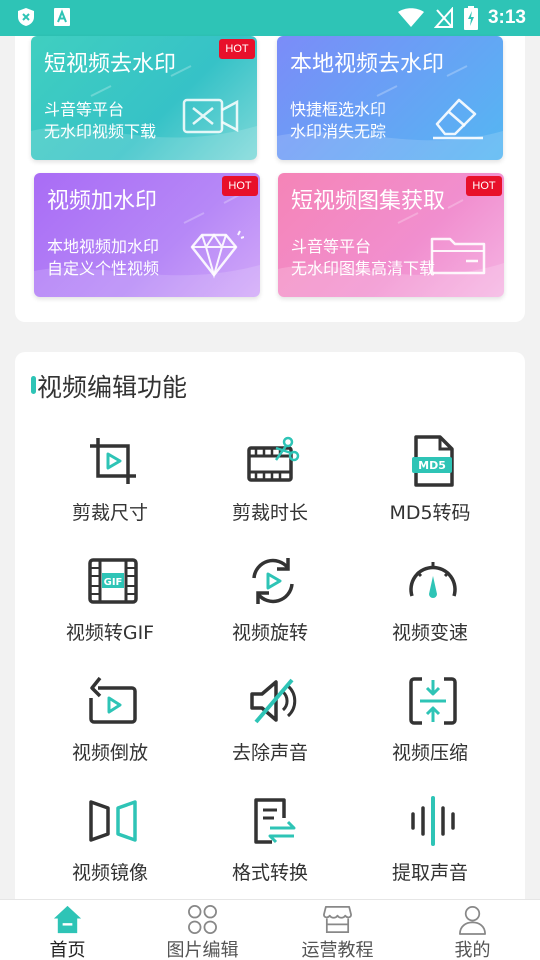  Describe the element at coordinates (67, 950) in the screenshot. I see `nav-label: 首页` at that location.